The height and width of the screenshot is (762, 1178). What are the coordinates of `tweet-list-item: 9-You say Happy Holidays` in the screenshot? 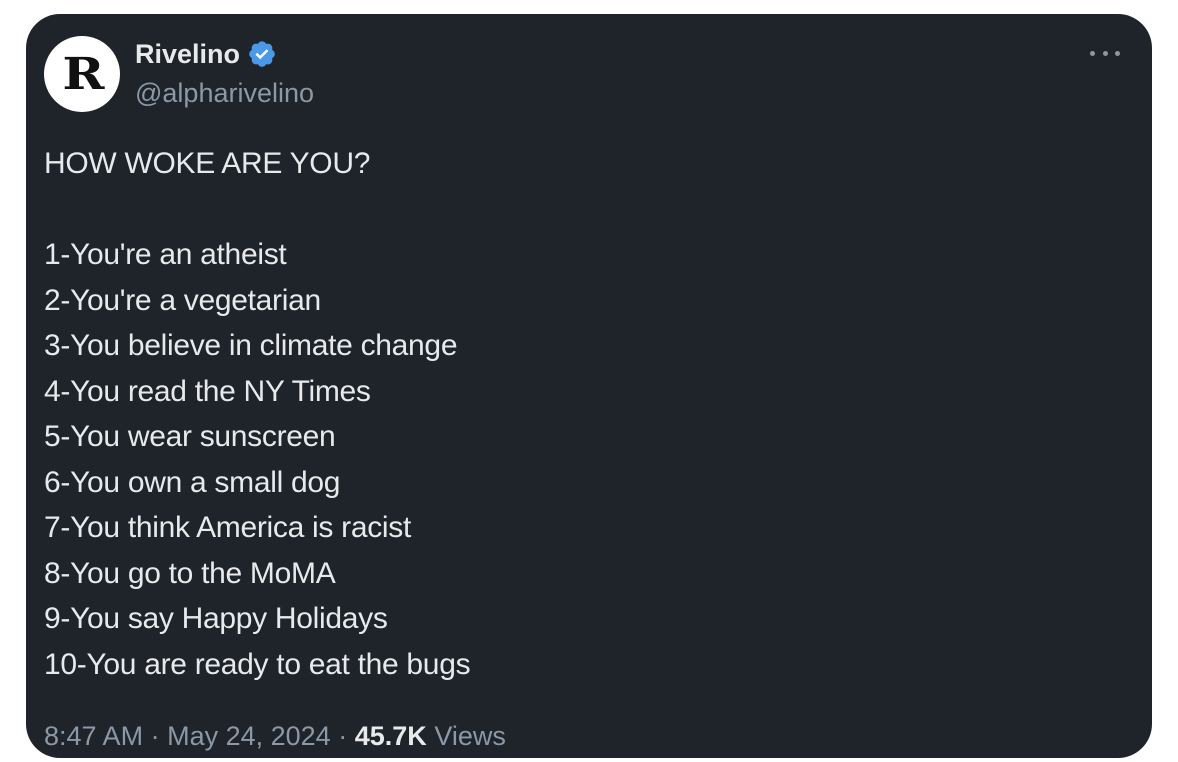 It's located at (216, 618).